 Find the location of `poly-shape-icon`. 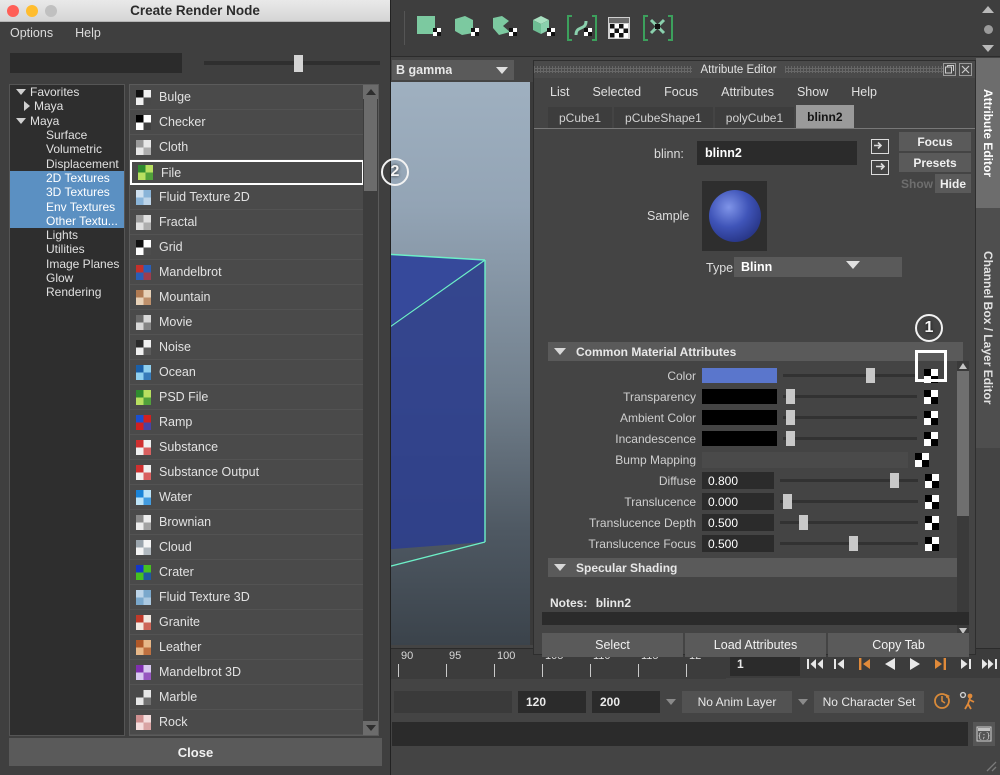

poly-shape-icon is located at coordinates (468, 28).